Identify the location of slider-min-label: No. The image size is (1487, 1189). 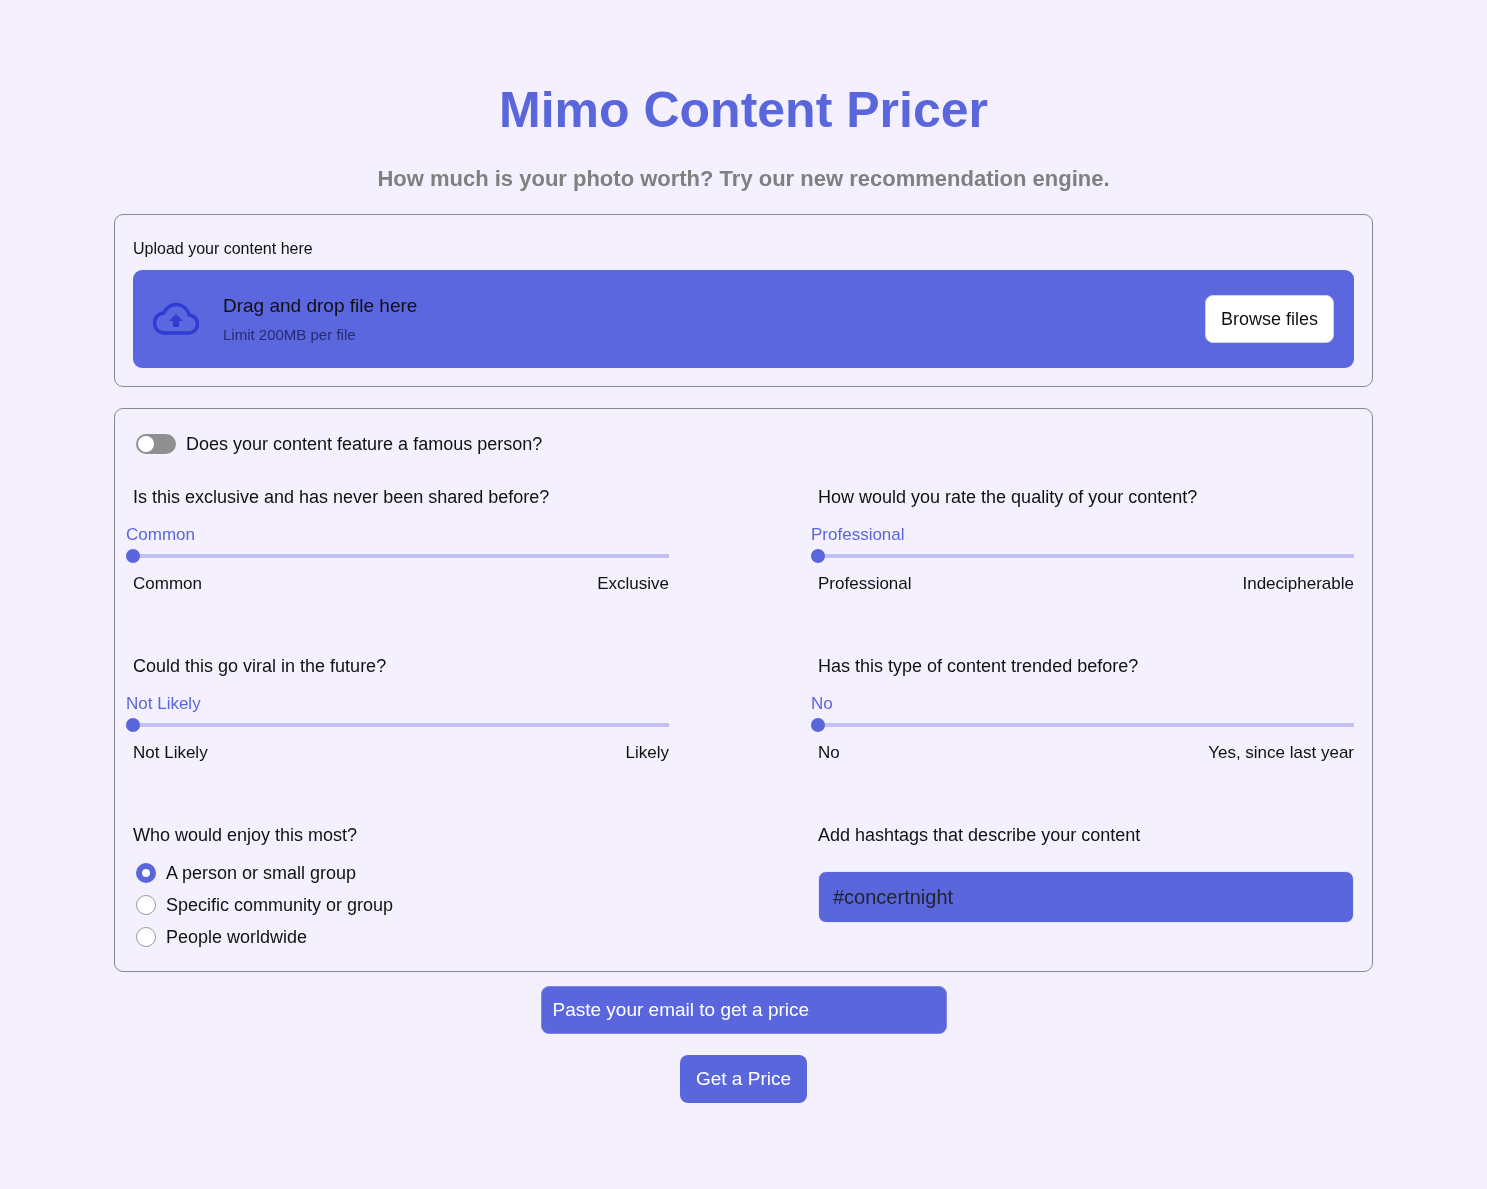
(829, 753).